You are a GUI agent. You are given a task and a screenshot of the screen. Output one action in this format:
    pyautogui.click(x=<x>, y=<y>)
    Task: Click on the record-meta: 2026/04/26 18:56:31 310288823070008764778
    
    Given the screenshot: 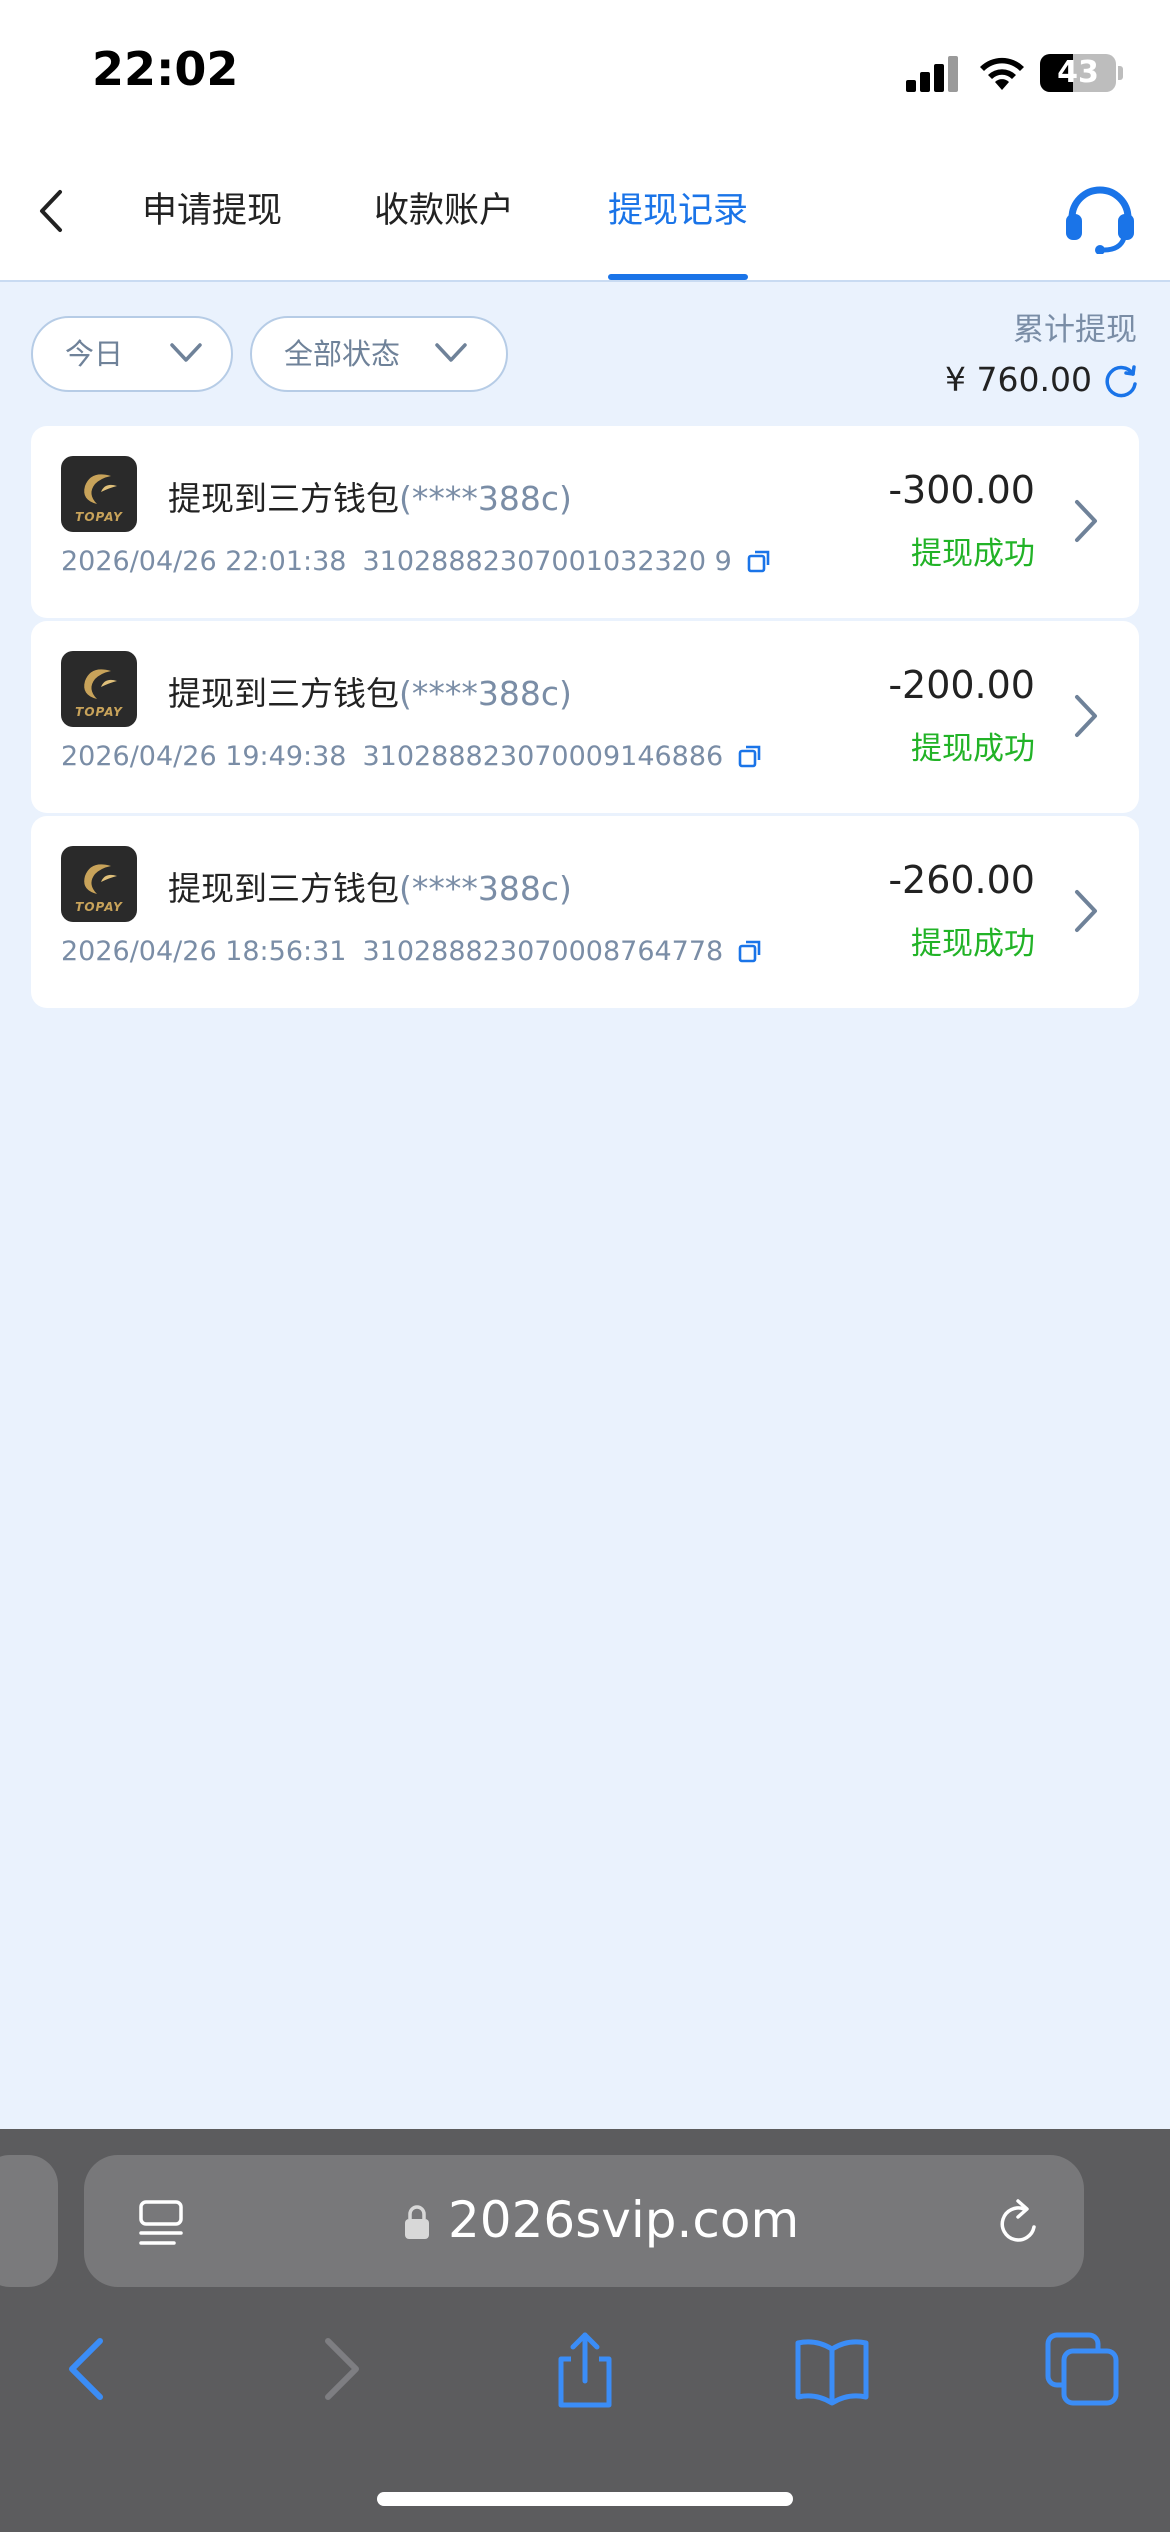 What is the action you would take?
    pyautogui.click(x=412, y=951)
    